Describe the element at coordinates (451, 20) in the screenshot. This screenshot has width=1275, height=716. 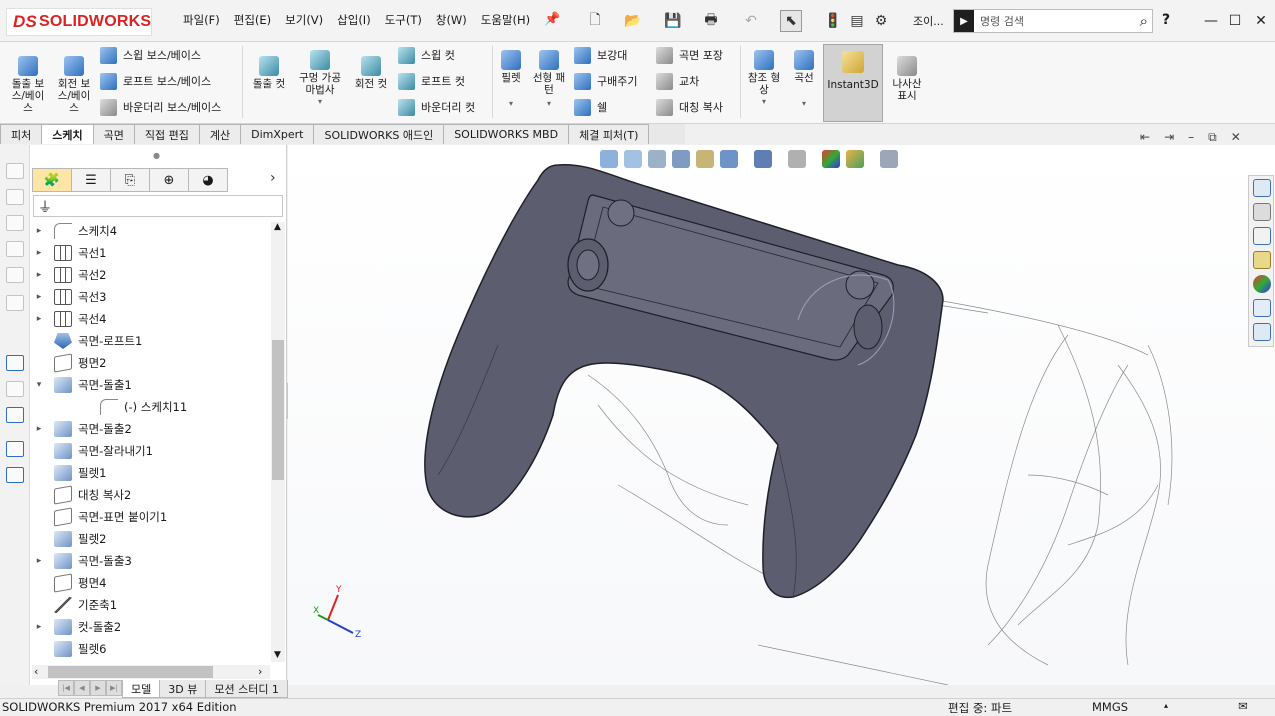
I see `menu-item: 창(W)` at that location.